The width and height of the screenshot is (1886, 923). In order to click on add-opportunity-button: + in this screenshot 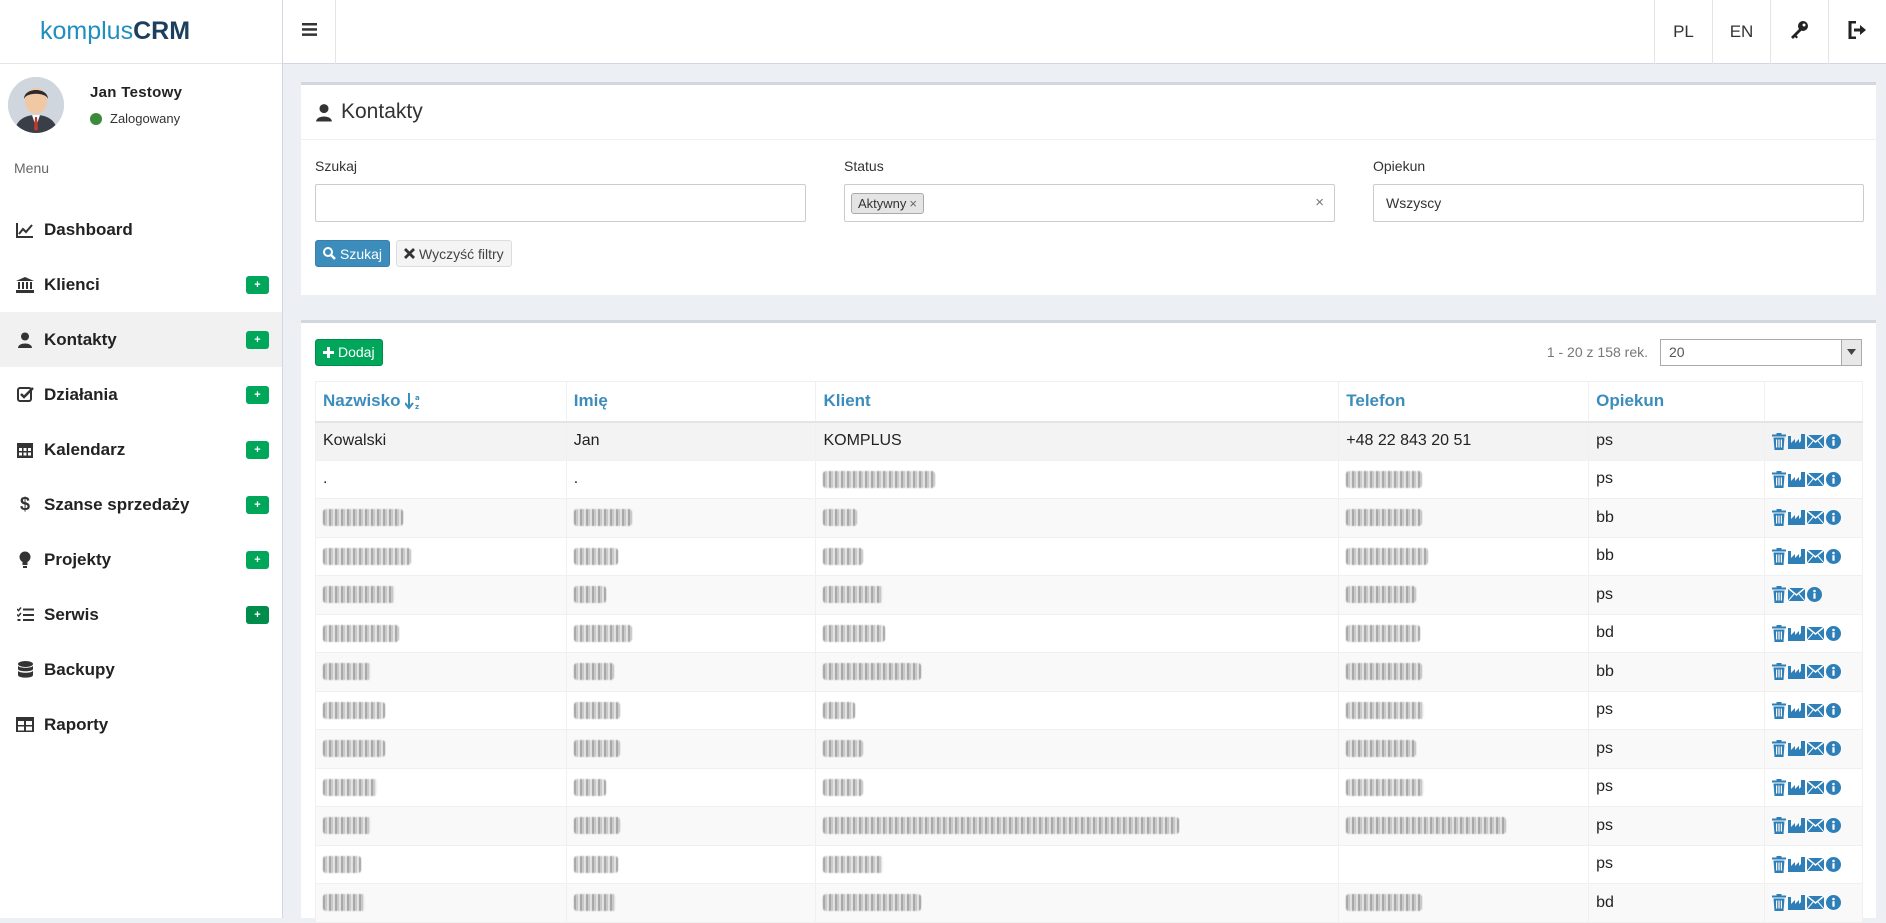, I will do `click(257, 505)`.